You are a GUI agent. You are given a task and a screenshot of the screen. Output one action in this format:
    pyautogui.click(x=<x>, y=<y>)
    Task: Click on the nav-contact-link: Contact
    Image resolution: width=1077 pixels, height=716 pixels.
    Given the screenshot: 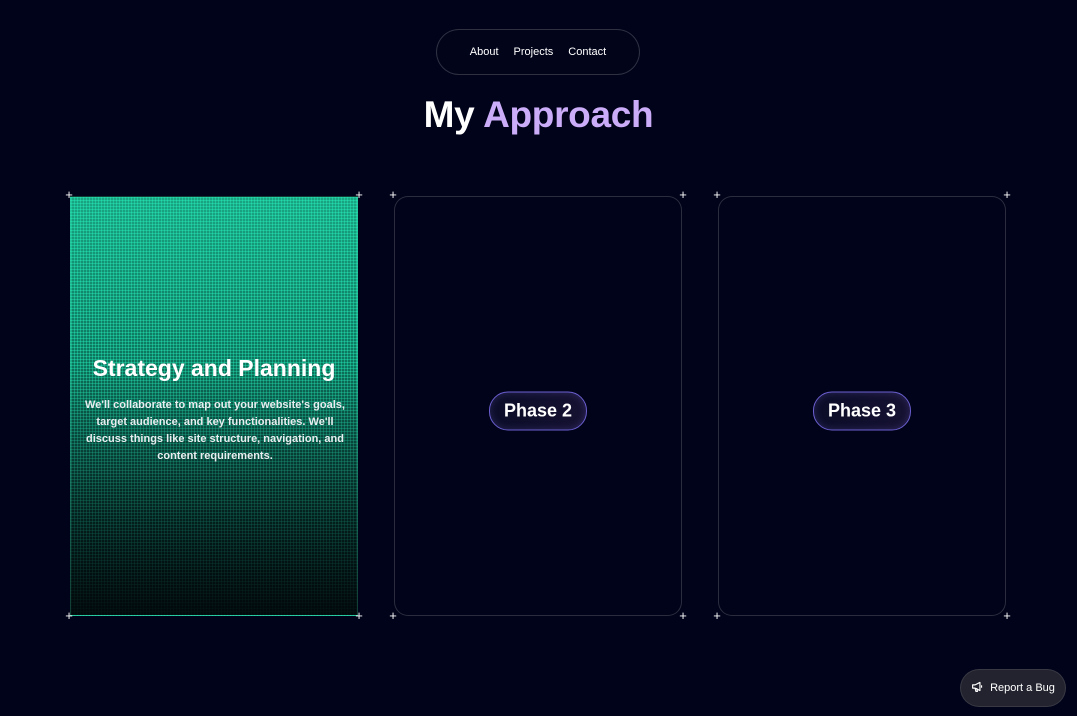 What is the action you would take?
    pyautogui.click(x=587, y=52)
    